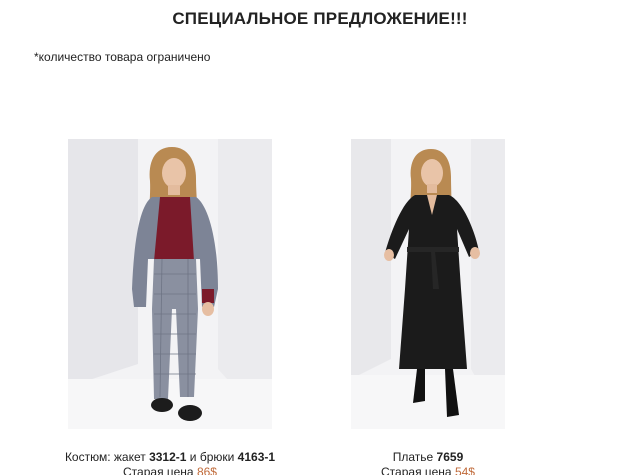  I want to click on old-price-dress: Старая цена 54$, so click(428, 470).